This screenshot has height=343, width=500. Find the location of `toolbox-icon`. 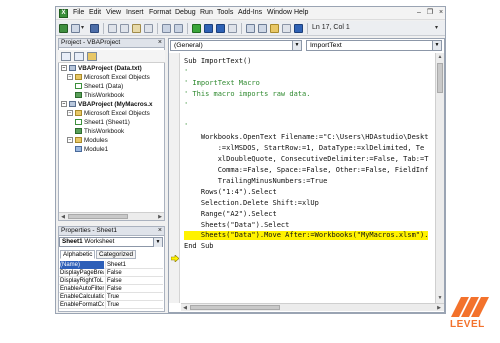

toolbox-icon is located at coordinates (286, 28).